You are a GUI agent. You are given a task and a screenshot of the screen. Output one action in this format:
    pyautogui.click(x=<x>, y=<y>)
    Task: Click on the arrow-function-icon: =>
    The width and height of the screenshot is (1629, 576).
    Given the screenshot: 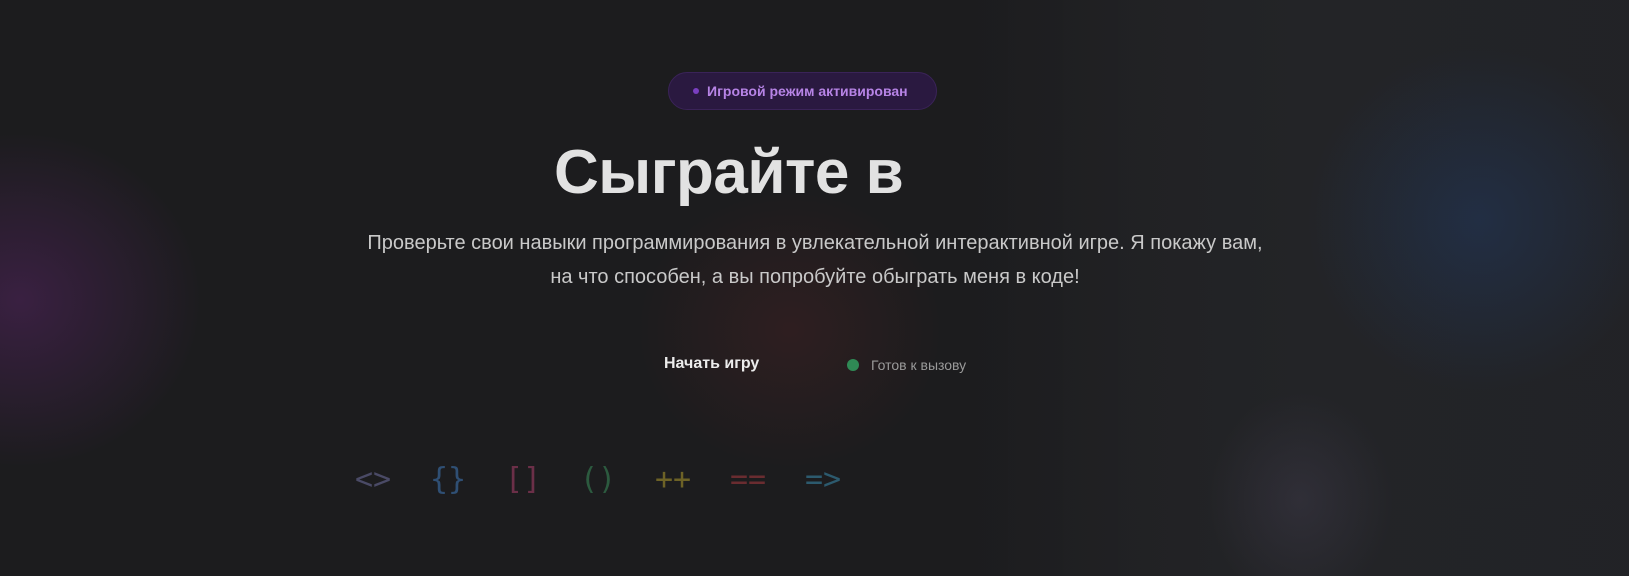 What is the action you would take?
    pyautogui.click(x=823, y=479)
    